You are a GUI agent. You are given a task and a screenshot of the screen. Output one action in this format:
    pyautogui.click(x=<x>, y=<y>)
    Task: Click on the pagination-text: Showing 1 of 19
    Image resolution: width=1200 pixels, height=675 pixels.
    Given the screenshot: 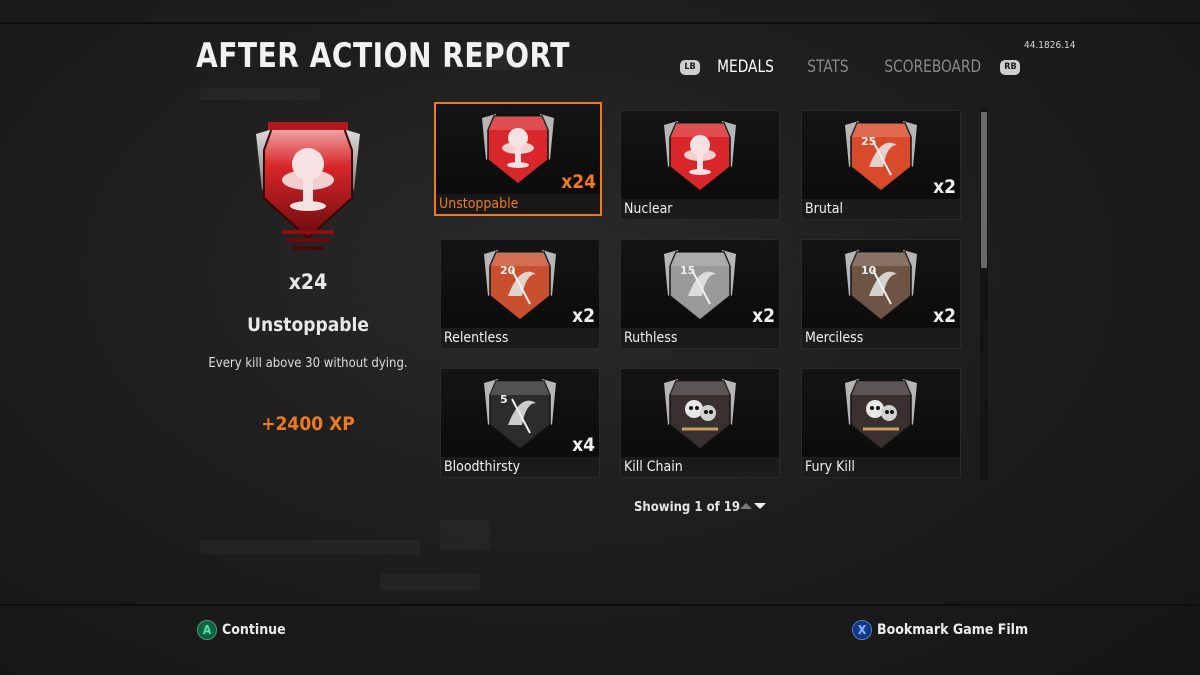 What is the action you would take?
    pyautogui.click(x=687, y=507)
    